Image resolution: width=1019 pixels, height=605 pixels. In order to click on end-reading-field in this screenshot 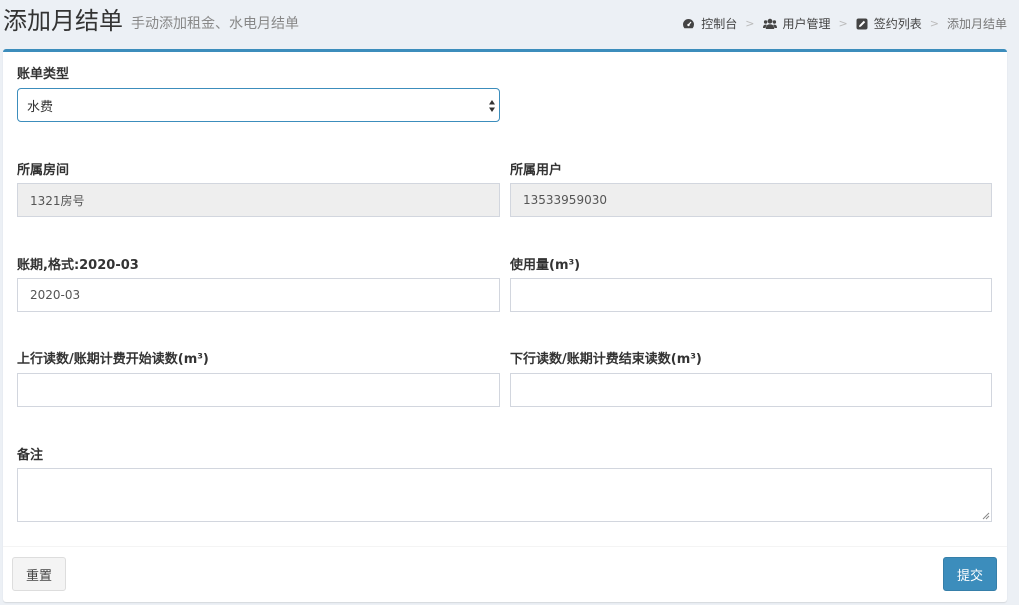, I will do `click(751, 390)`.